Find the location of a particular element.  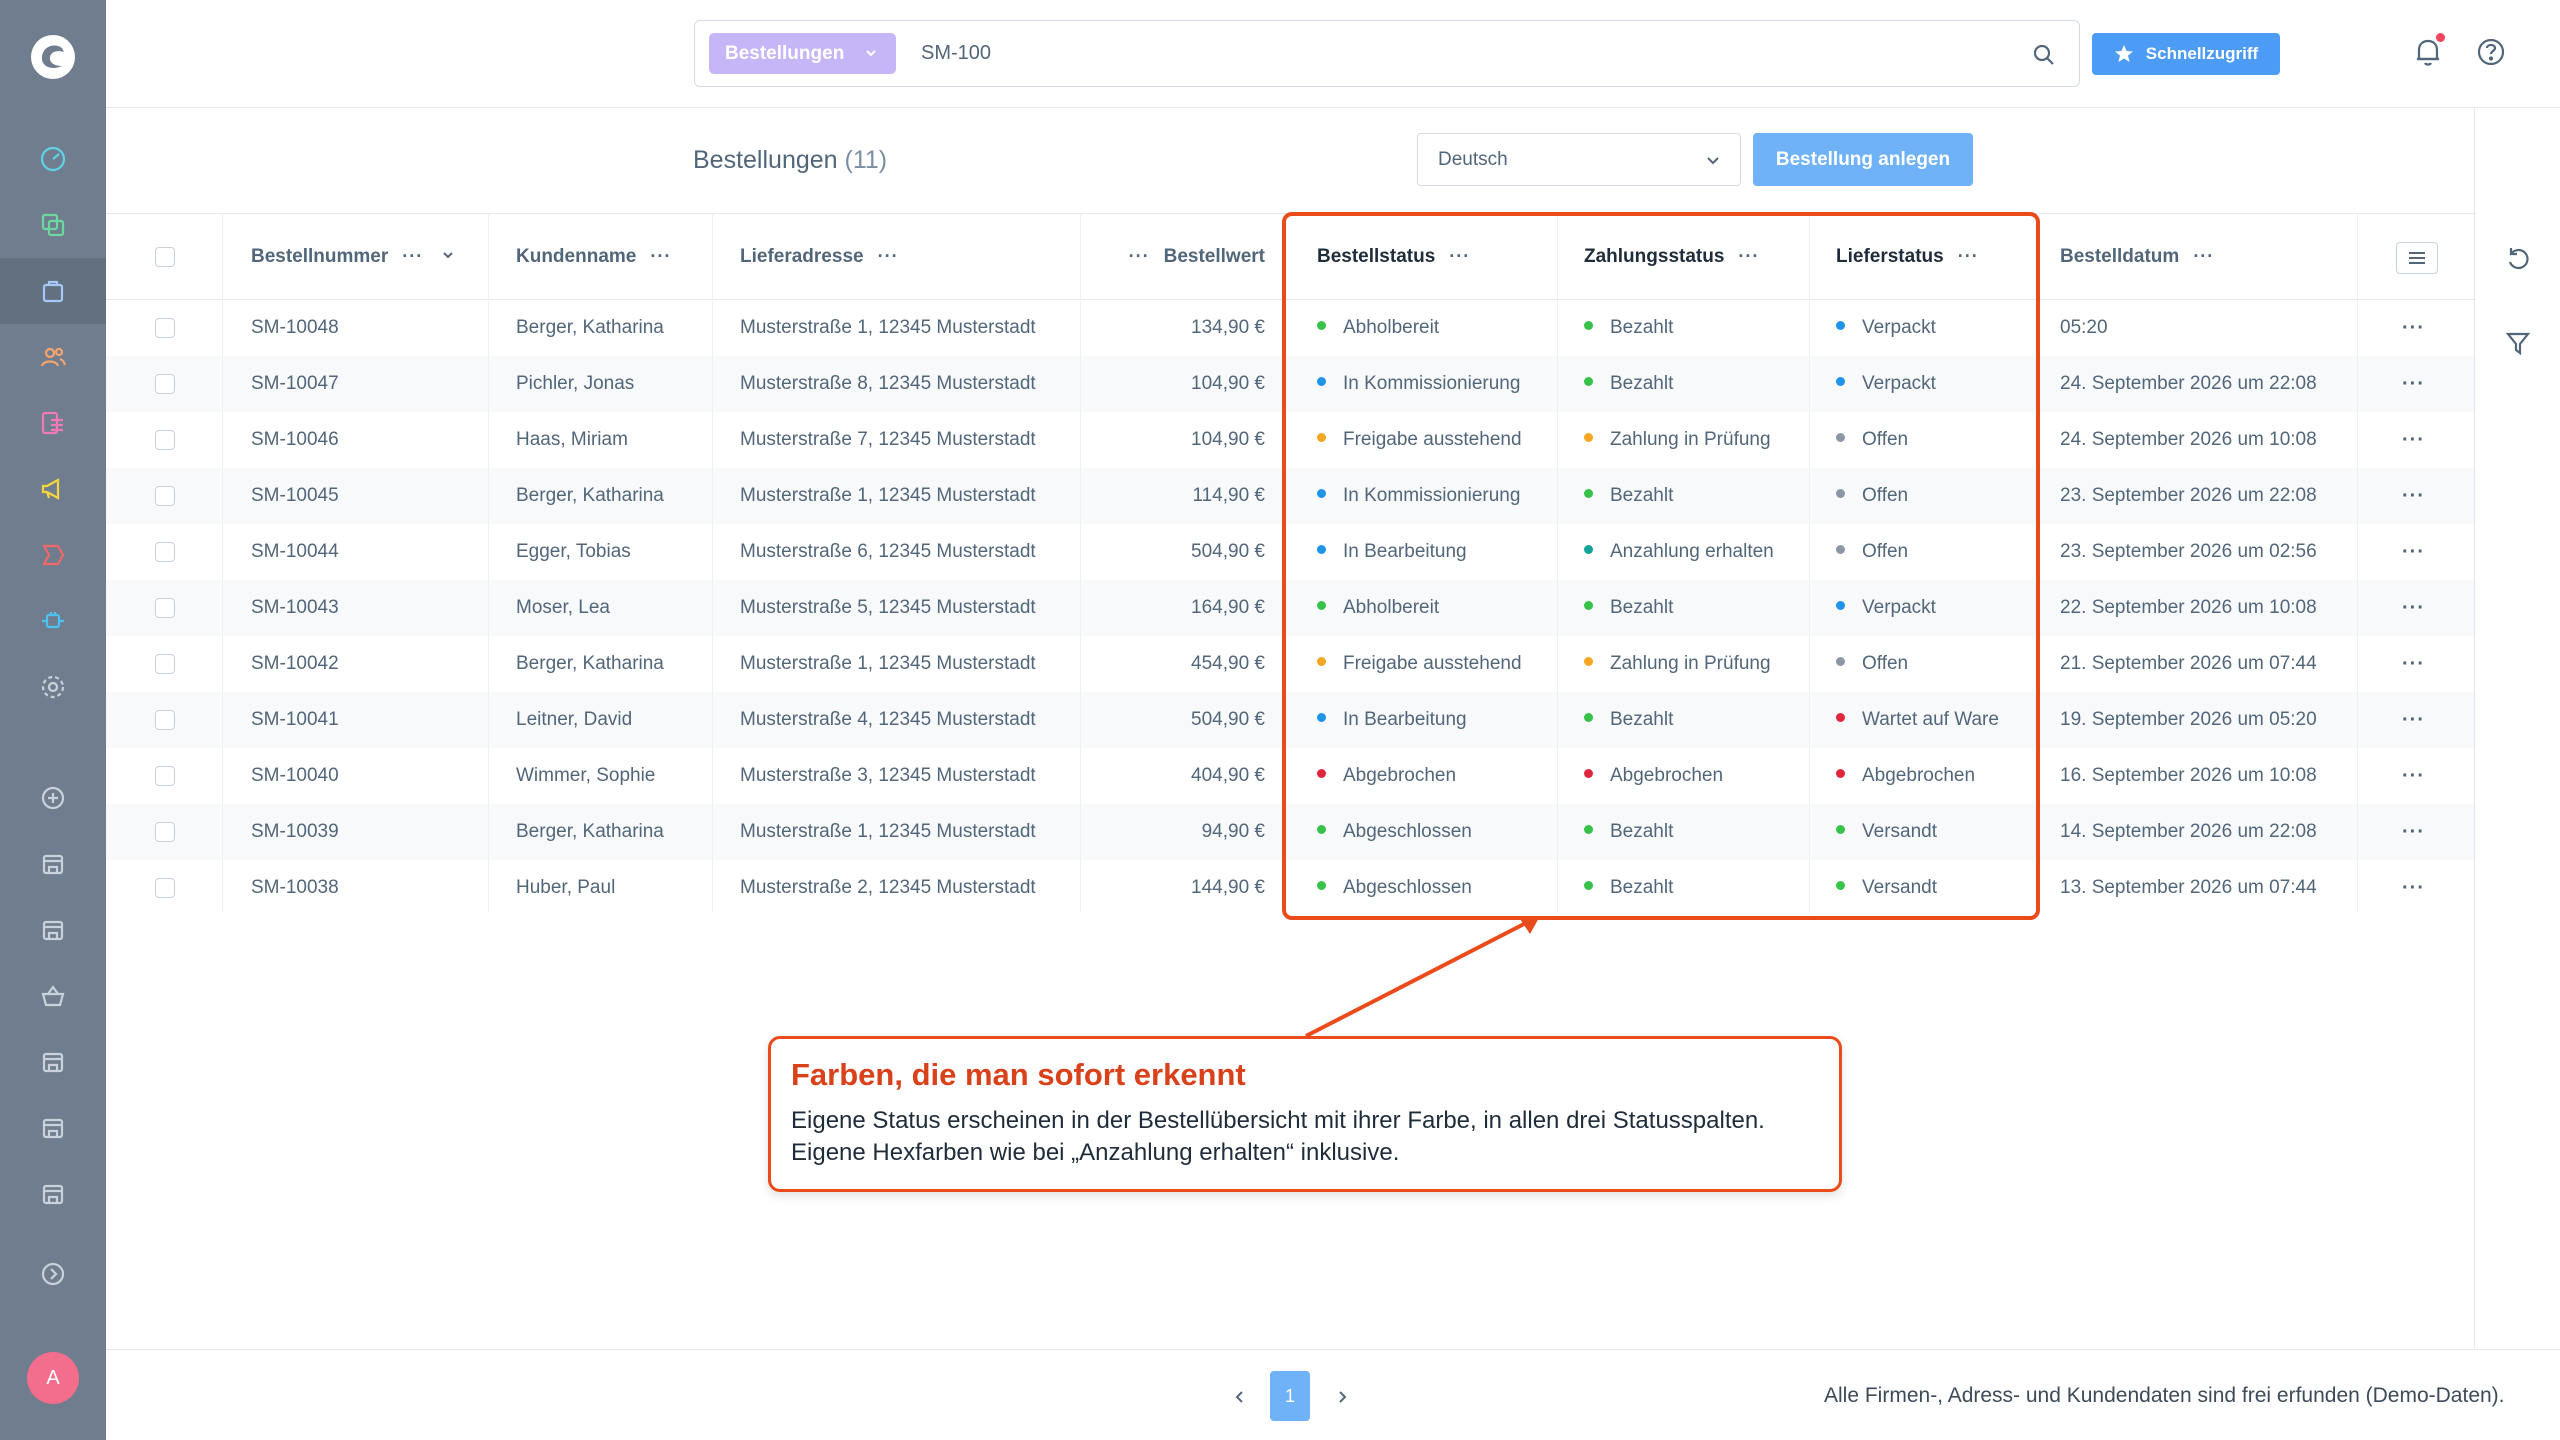

column-header-customer: Kundenname ··· is located at coordinates (593, 256).